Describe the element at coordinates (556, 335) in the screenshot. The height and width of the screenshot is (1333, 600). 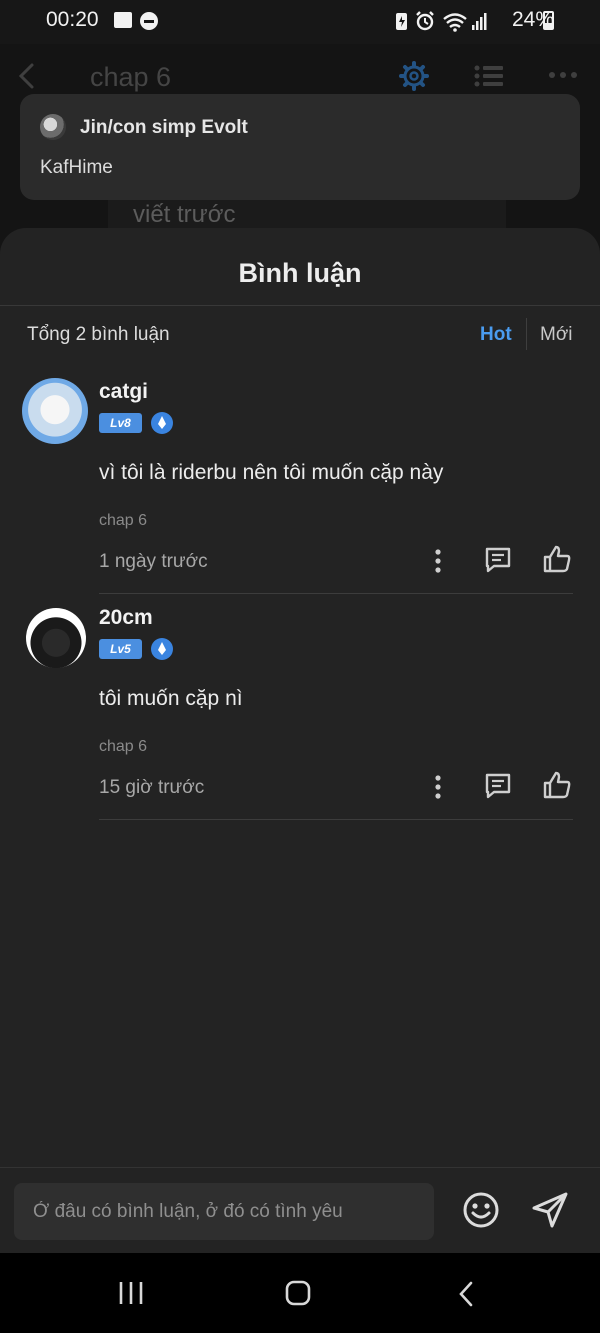
I see `sort-new-tab: Mới` at that location.